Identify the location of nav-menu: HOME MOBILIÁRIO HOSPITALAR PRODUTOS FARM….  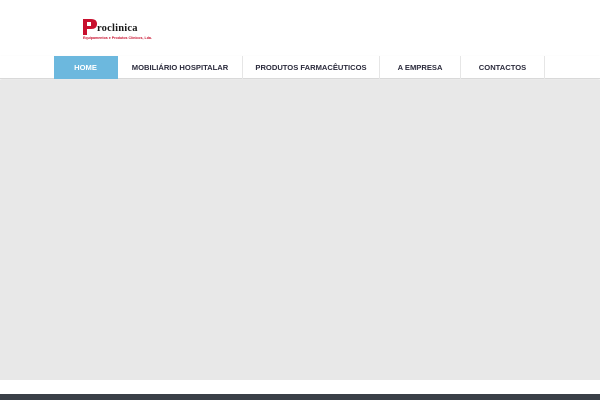
(299, 67).